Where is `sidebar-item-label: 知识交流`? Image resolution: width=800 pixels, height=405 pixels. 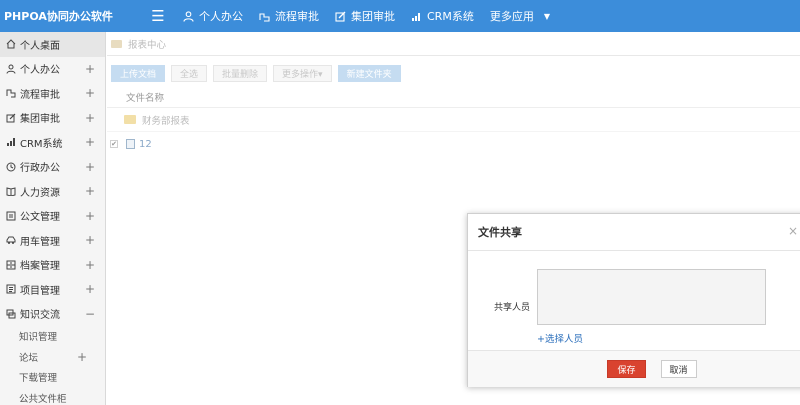
sidebar-item-label: 知识交流 is located at coordinates (40, 316).